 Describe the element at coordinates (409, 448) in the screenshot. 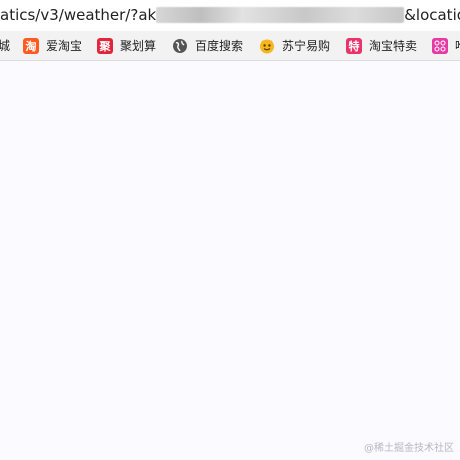

I see `watermark-text: @稀土掘金技术社区` at that location.